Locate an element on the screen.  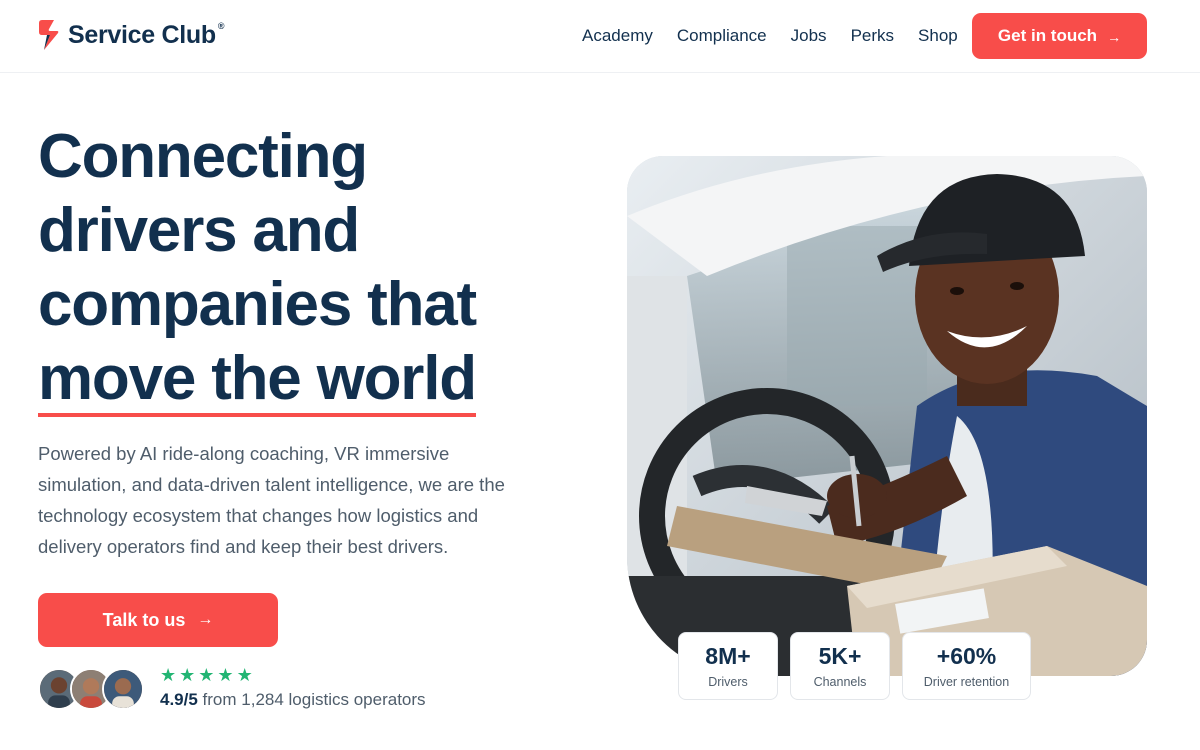
headline-line-2: drivers and is located at coordinates (199, 230).